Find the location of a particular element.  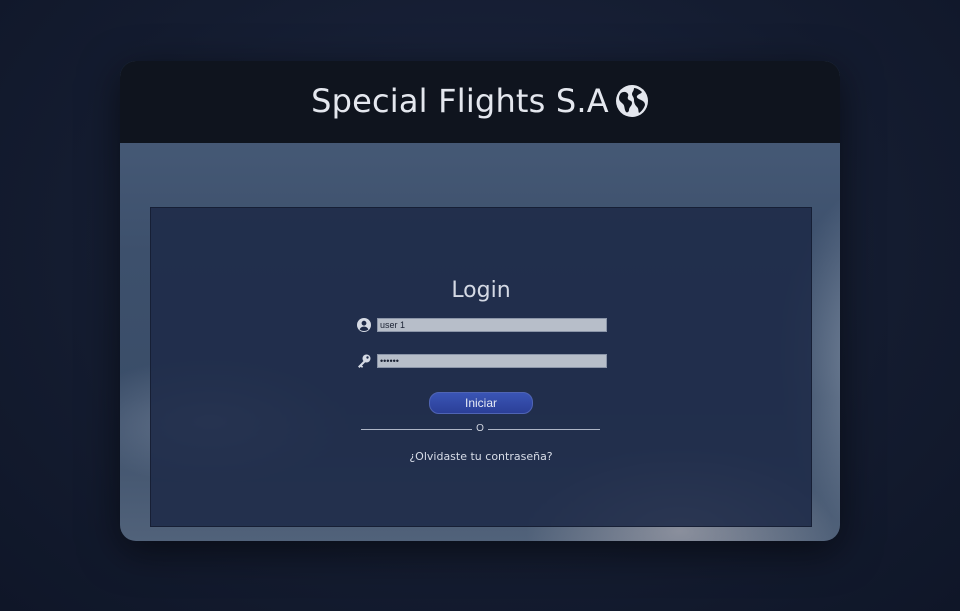

site-header: Special Flights S.A is located at coordinates (480, 102).